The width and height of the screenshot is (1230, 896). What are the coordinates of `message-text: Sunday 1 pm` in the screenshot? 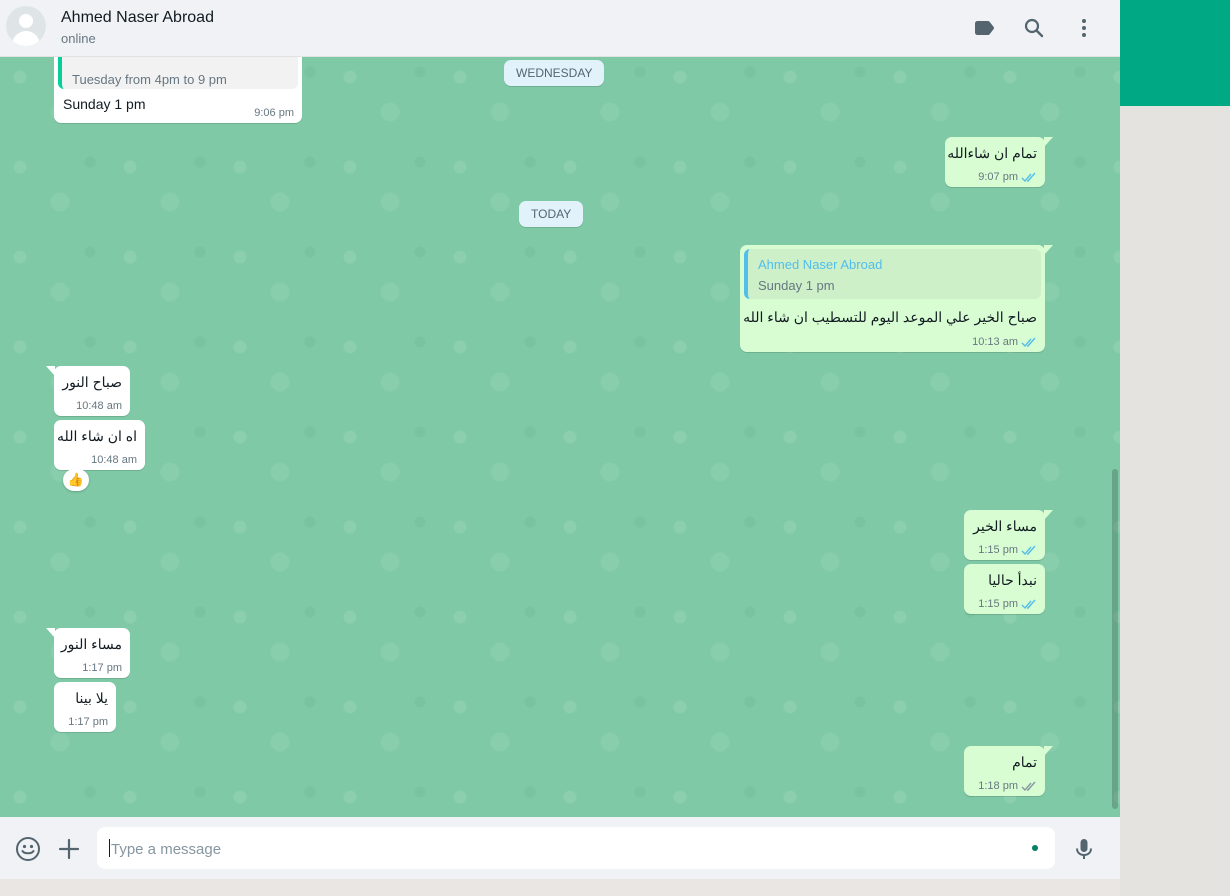 It's located at (104, 104).